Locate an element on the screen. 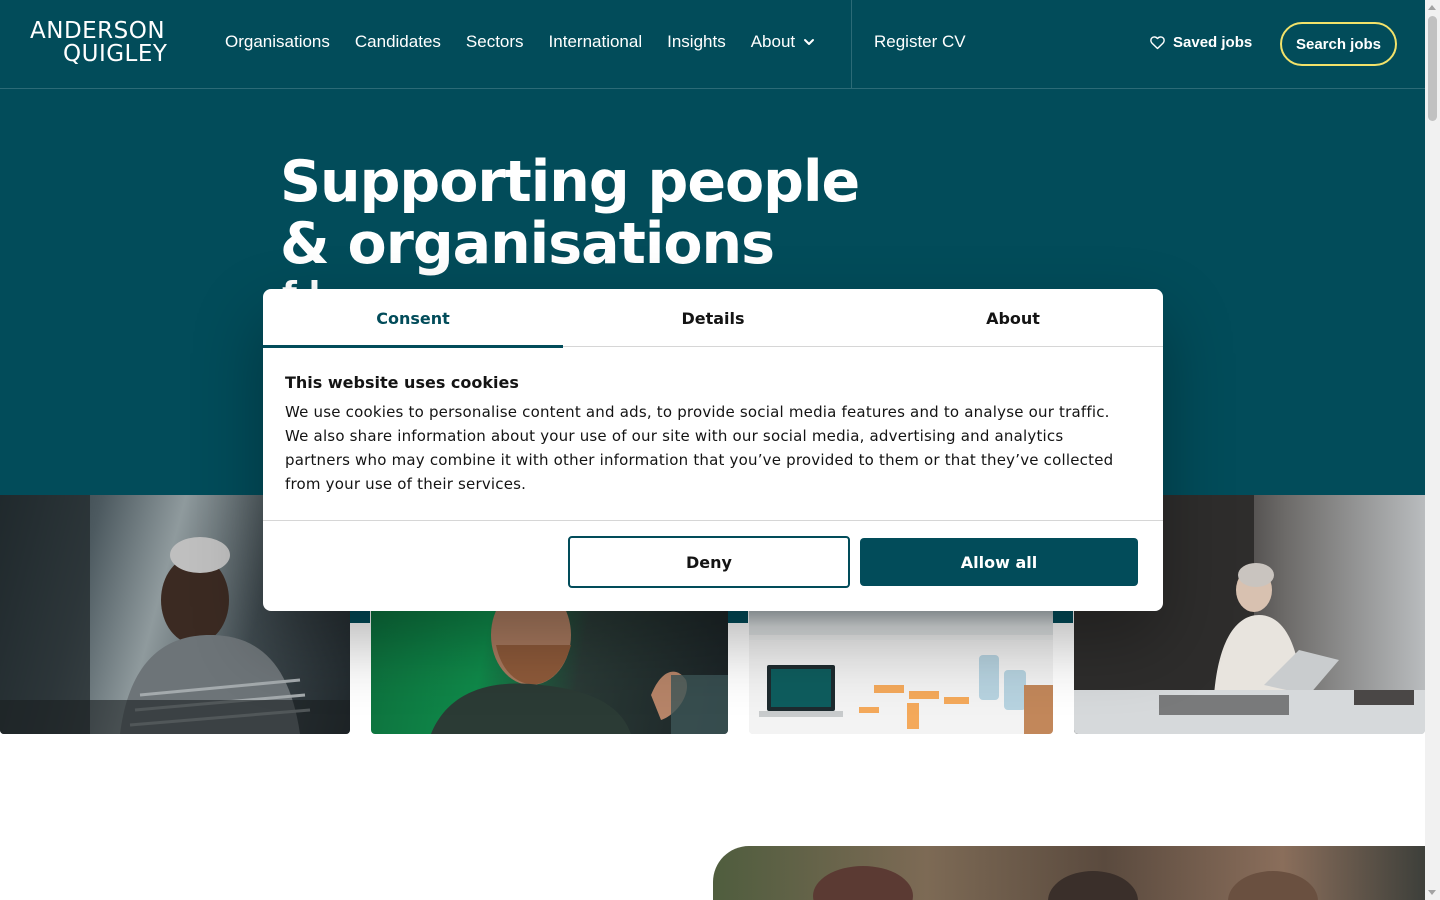  anderson-quigley-logo: ANDERSON QUIGLEY is located at coordinates (98, 43).